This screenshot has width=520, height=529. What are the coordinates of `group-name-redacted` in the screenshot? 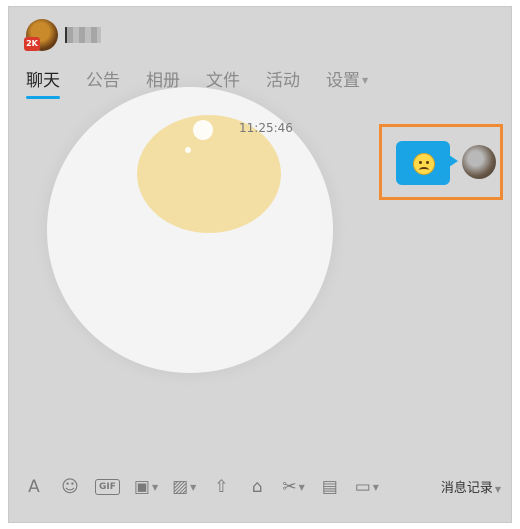 It's located at (84, 35).